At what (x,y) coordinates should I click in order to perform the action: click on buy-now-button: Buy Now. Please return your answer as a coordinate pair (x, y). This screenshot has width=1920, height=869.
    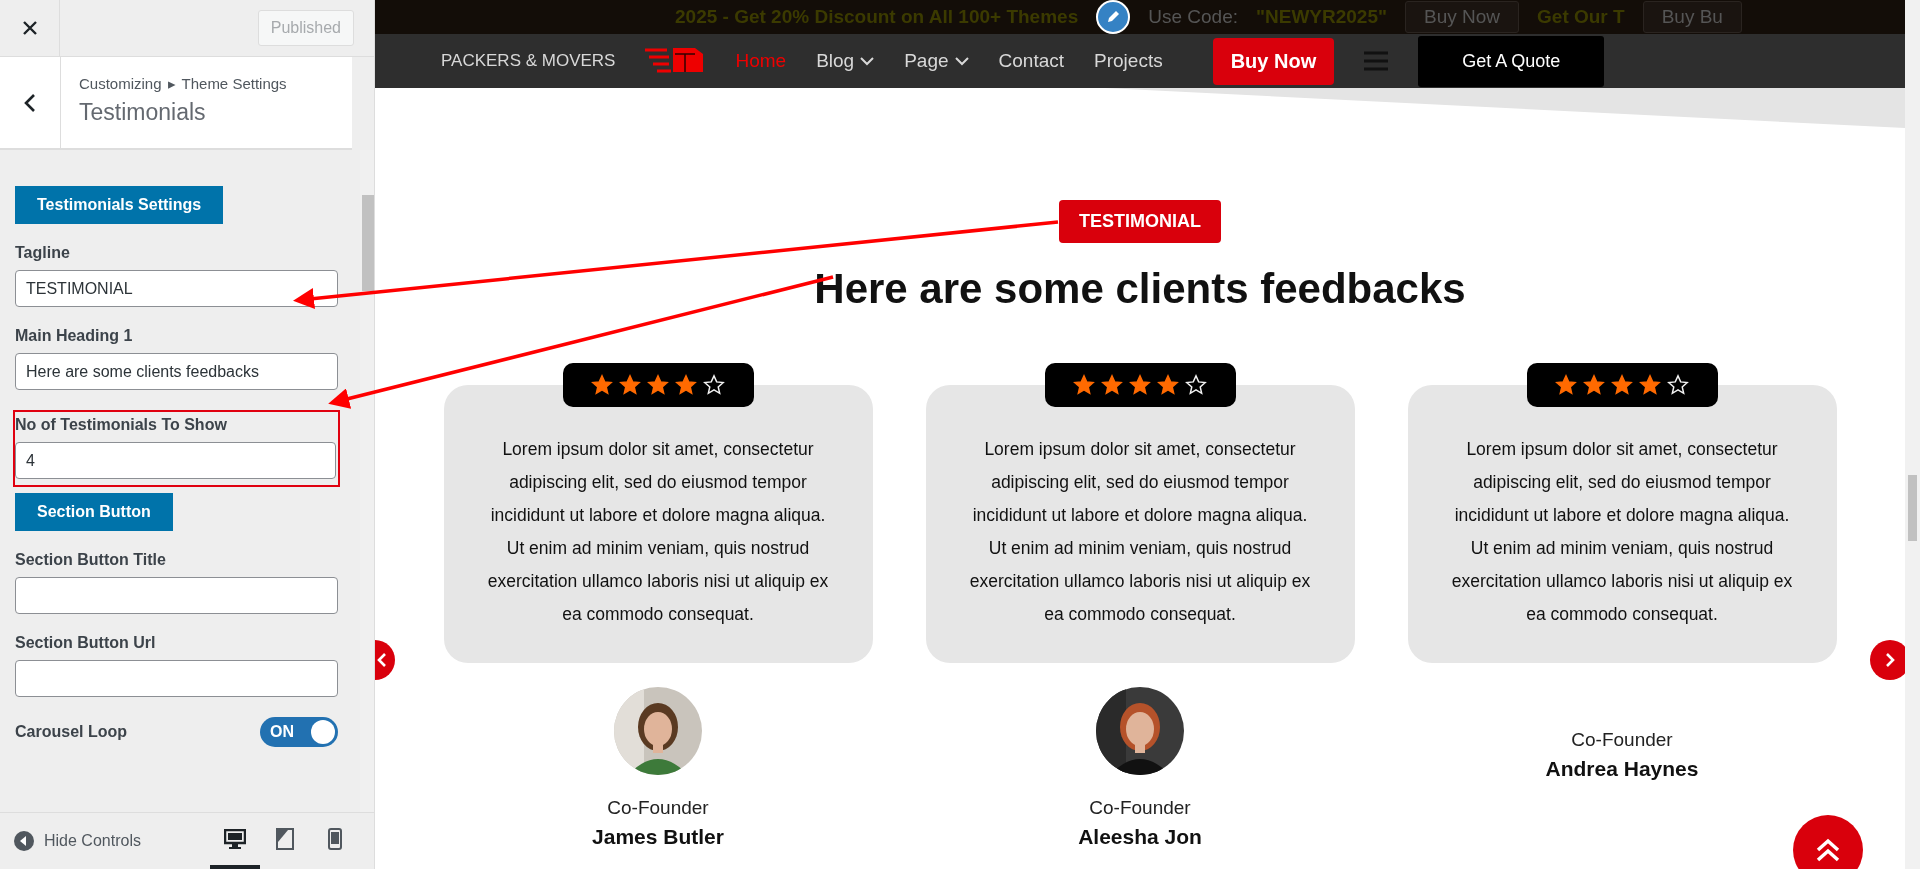
    Looking at the image, I should click on (1273, 61).